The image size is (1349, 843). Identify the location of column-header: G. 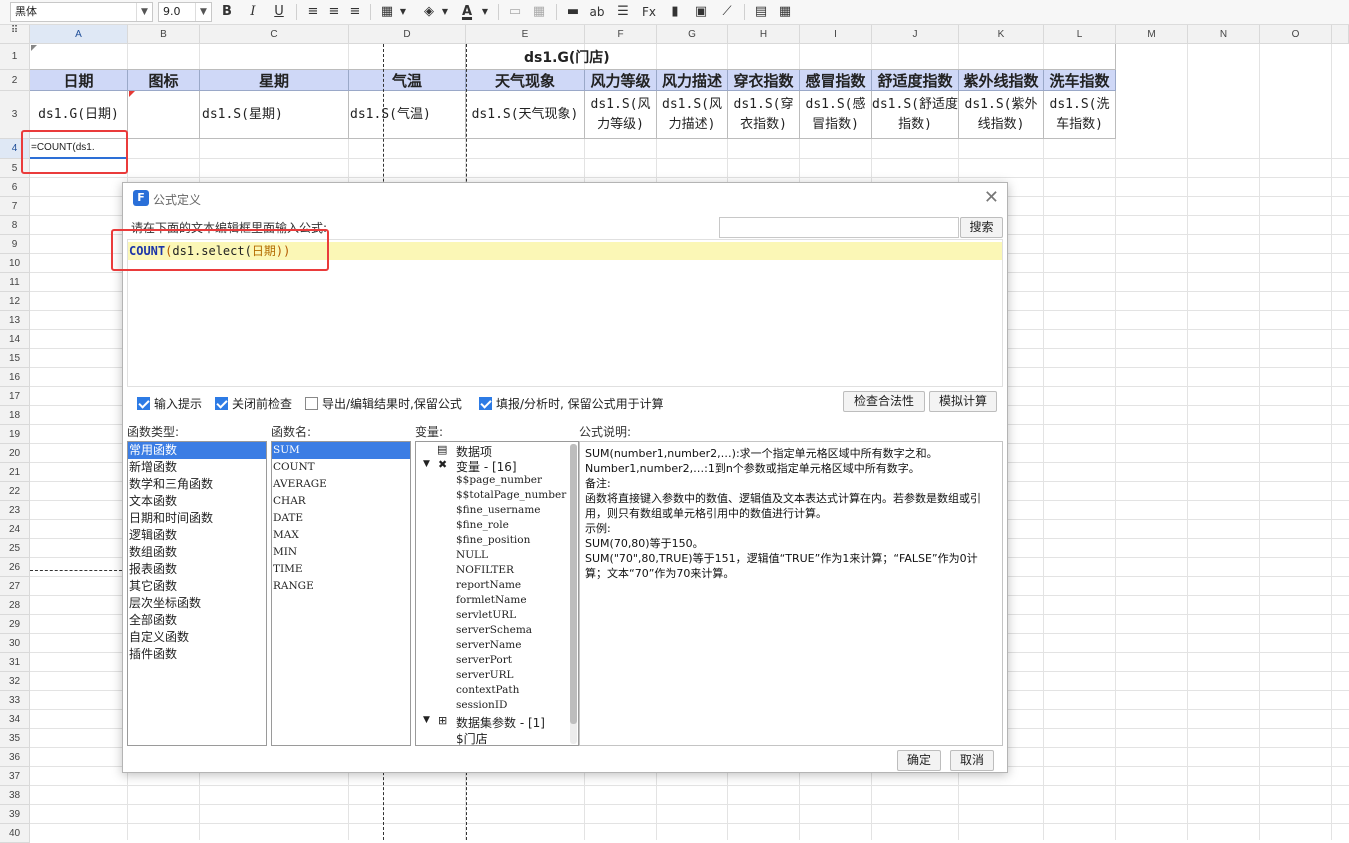
(692, 34).